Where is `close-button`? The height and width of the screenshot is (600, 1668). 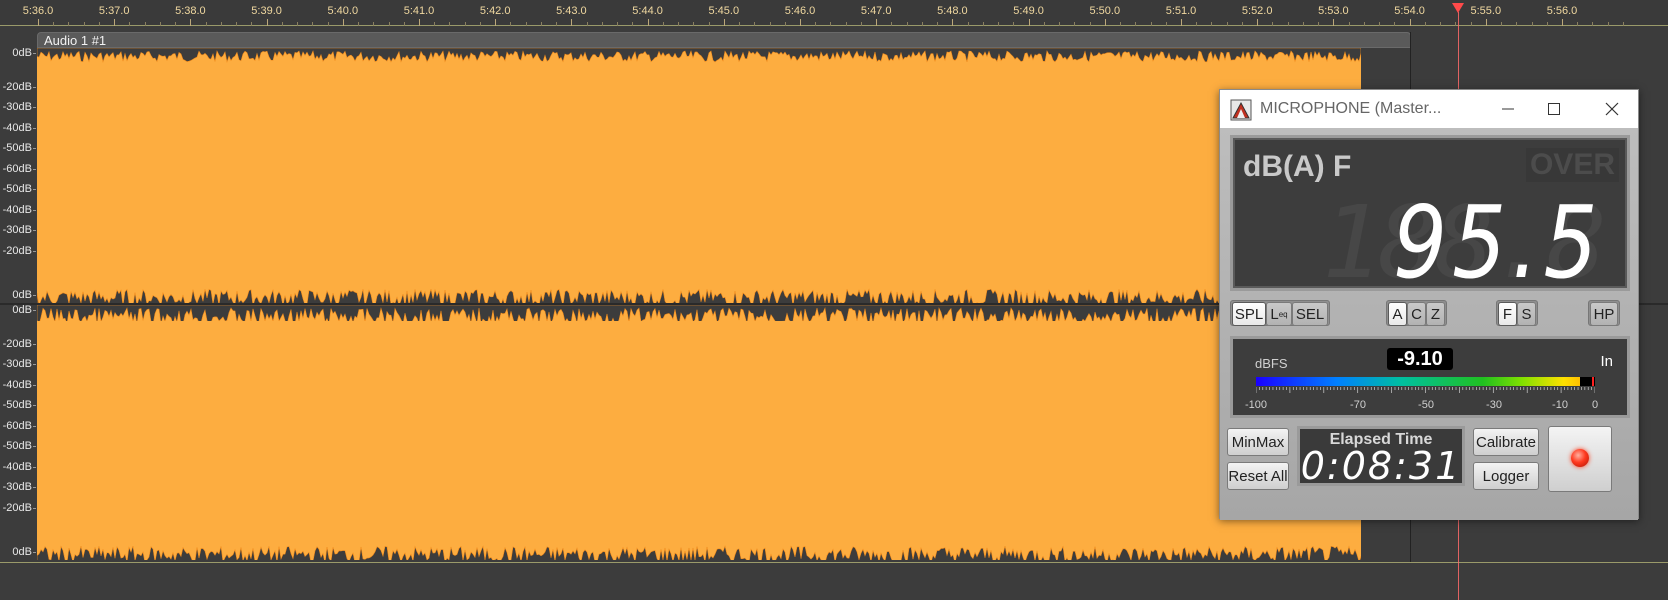 close-button is located at coordinates (1612, 109).